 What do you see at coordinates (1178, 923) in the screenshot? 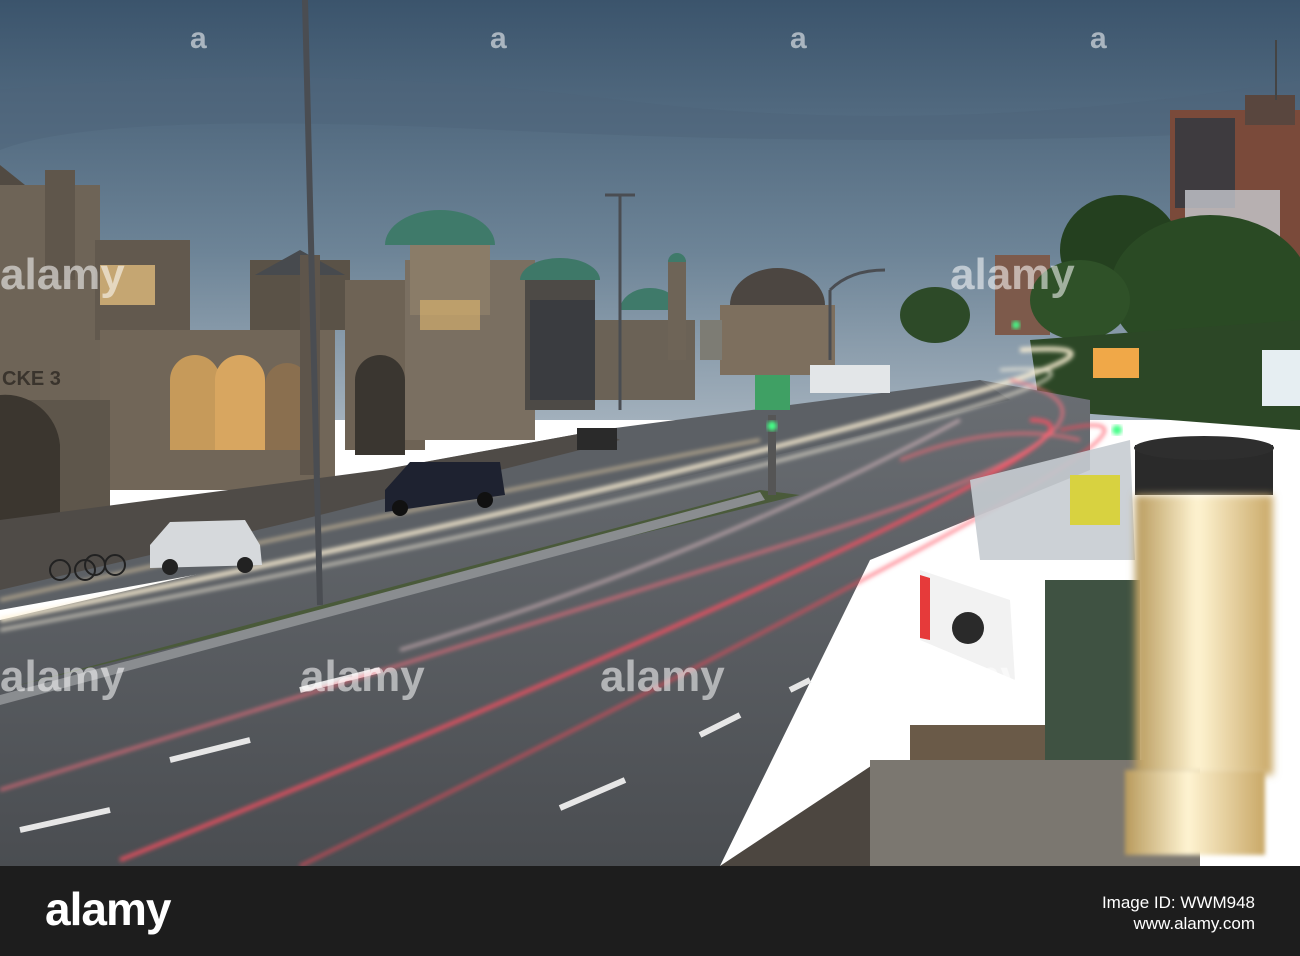
I see `site-url: www.alamy.com` at bounding box center [1178, 923].